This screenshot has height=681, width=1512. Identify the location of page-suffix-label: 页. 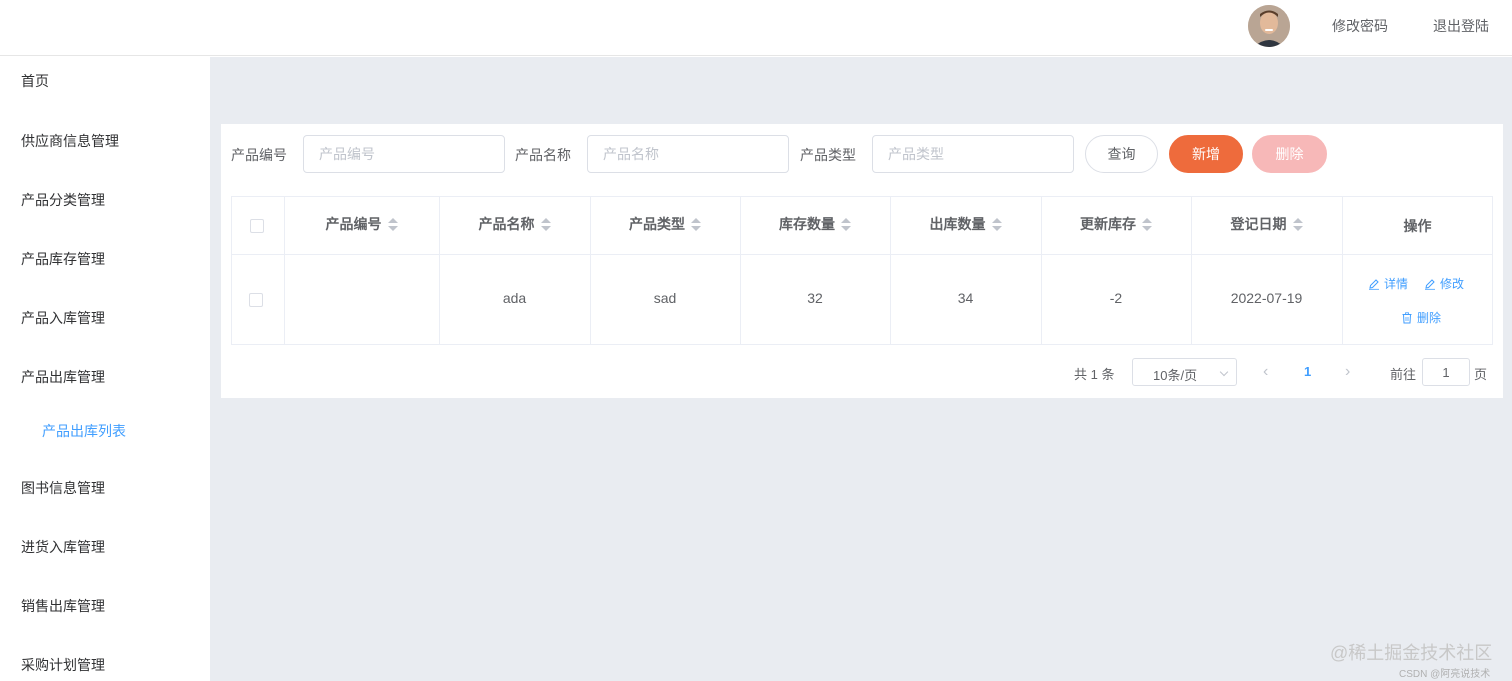
(1481, 374).